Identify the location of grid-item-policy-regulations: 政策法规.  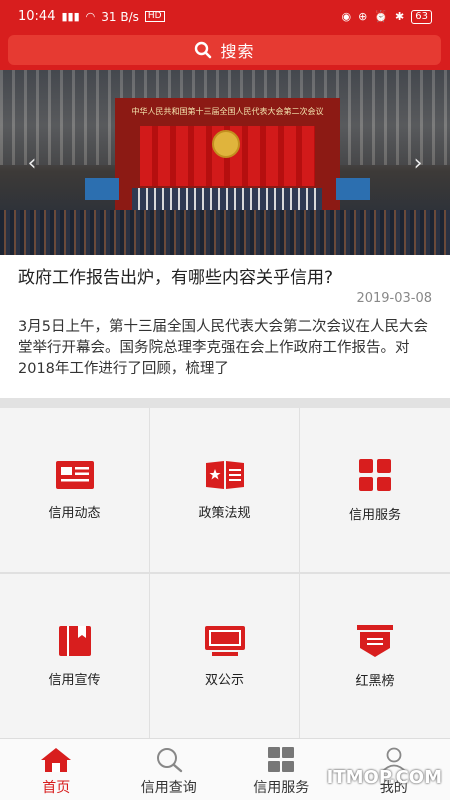
(224, 490).